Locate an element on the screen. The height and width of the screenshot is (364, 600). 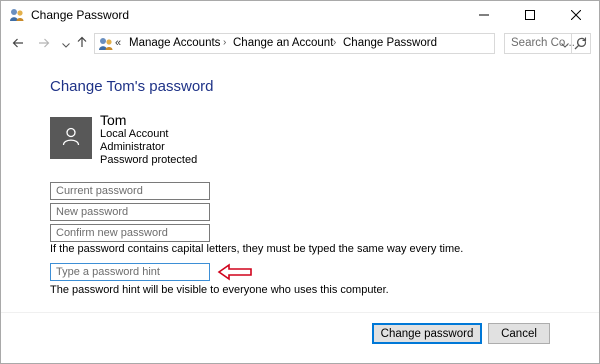
annotation-arrow-icon is located at coordinates (235, 272).